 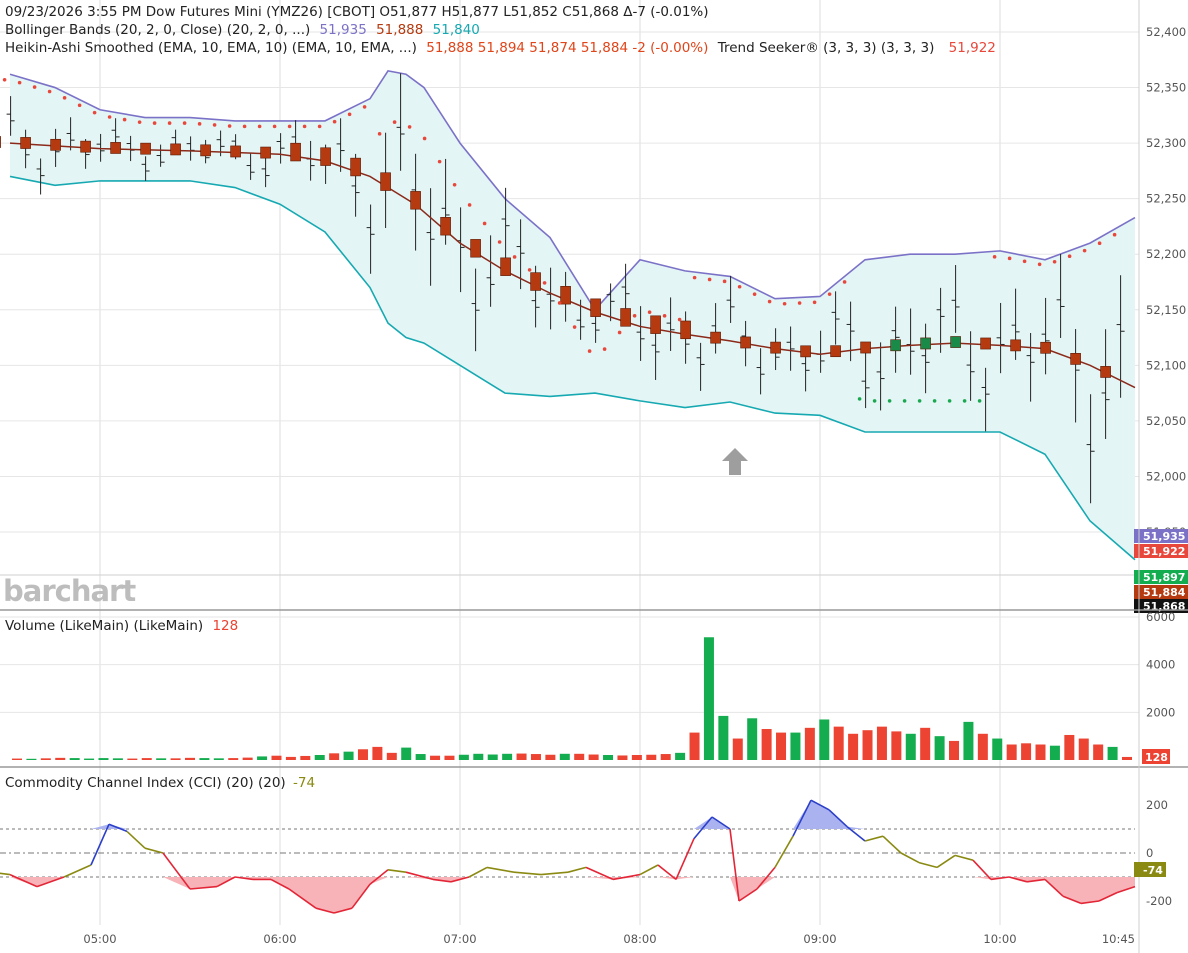 I want to click on time-tick-label: 06:00, so click(x=279, y=939).